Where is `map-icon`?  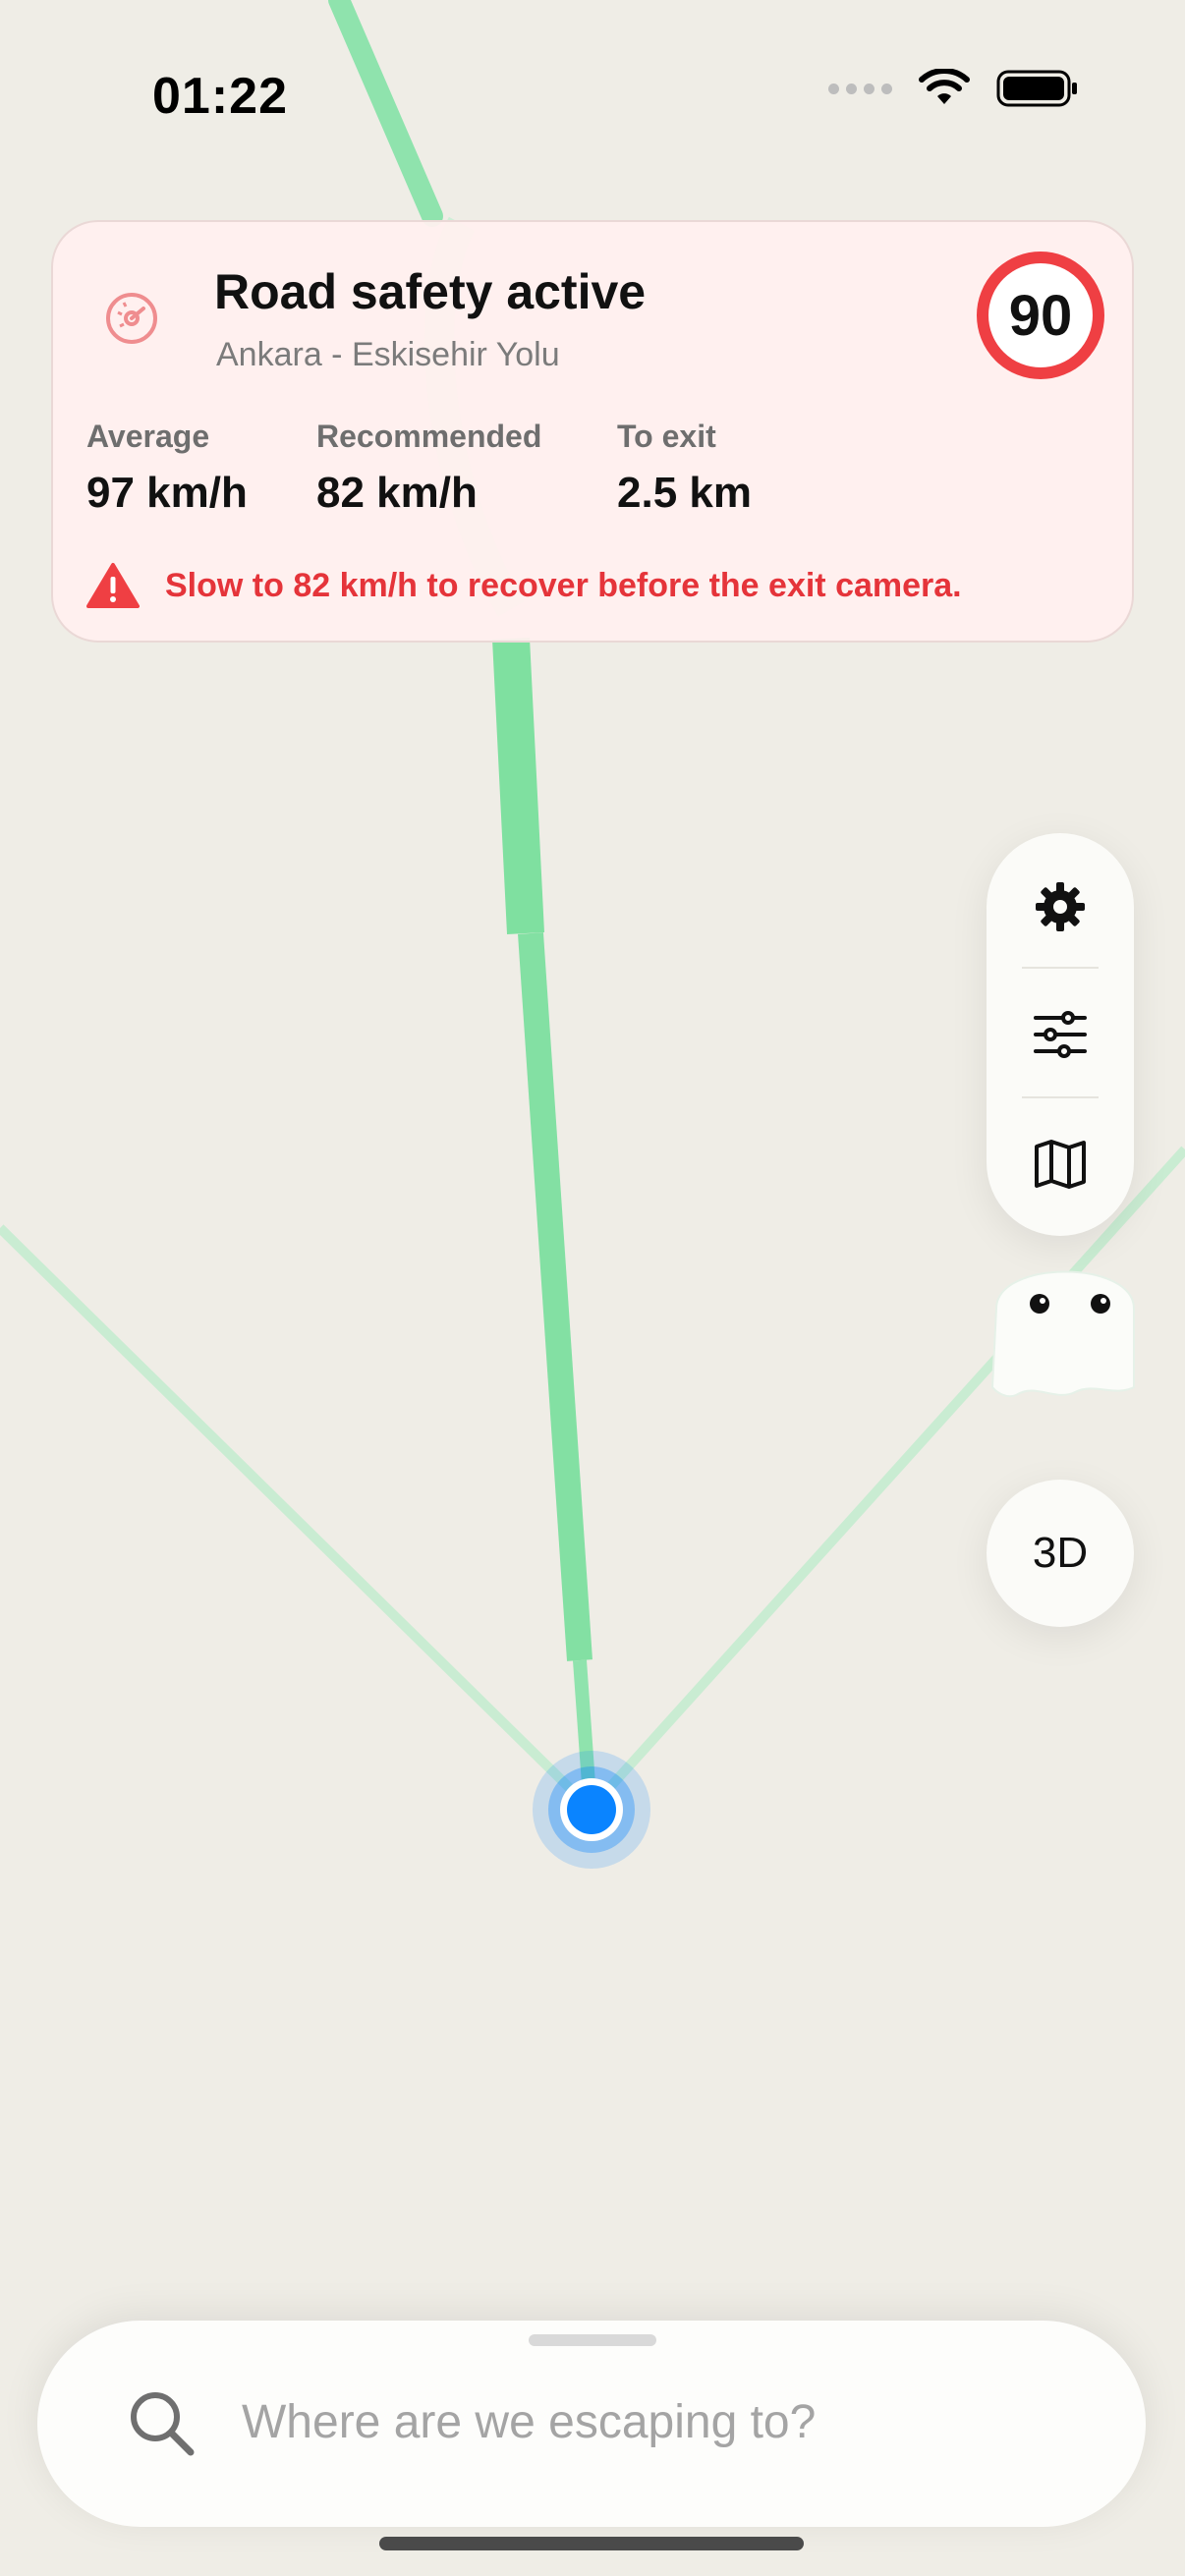 map-icon is located at coordinates (1061, 1164).